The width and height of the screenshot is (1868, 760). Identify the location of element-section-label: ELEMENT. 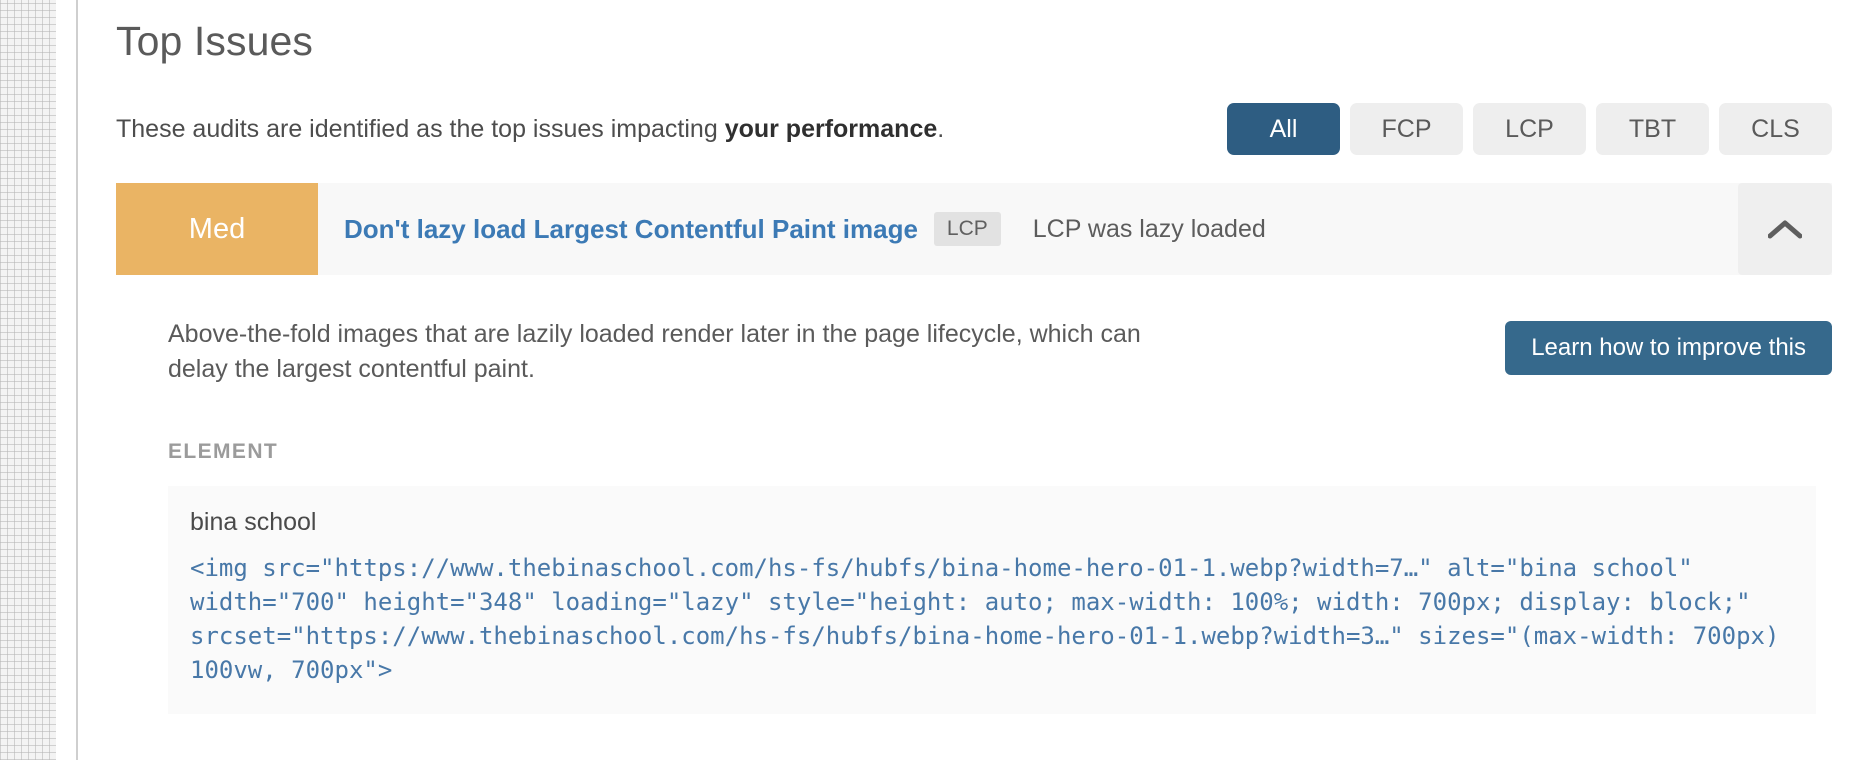
(223, 452).